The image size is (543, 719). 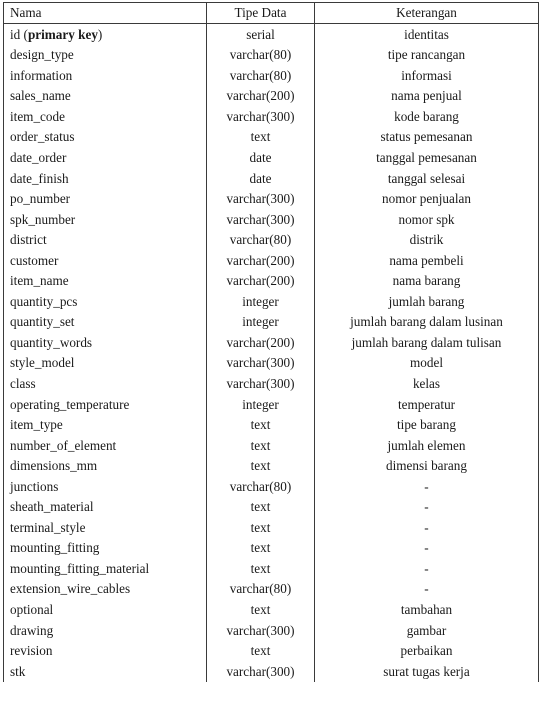 I want to click on cell-nama: information, so click(x=105, y=75).